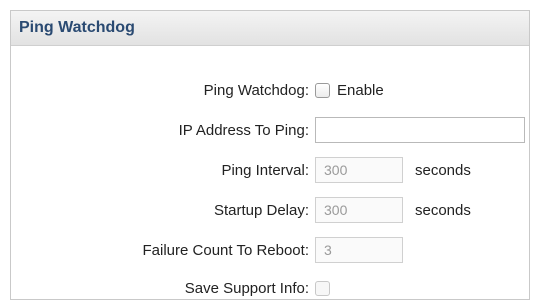 This screenshot has width=540, height=303. I want to click on save-support-checkbox, so click(322, 288).